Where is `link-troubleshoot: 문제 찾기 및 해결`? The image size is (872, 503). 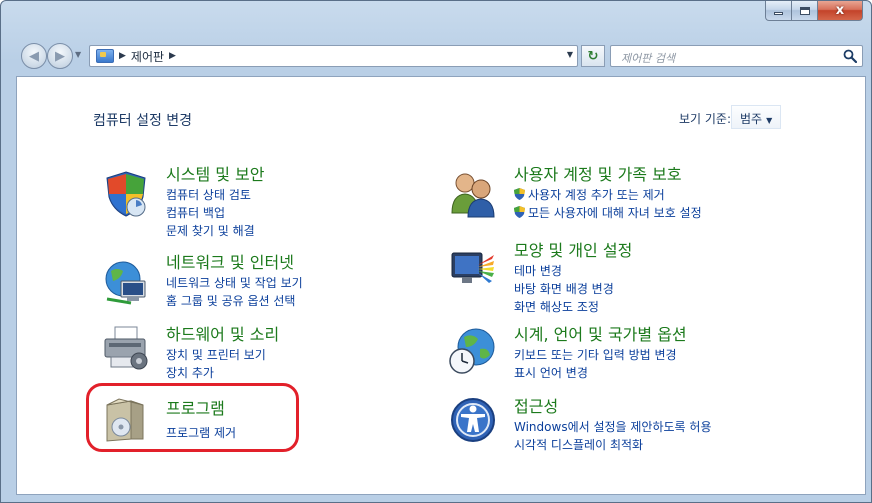
link-troubleshoot: 문제 찾기 및 해결 is located at coordinates (210, 230).